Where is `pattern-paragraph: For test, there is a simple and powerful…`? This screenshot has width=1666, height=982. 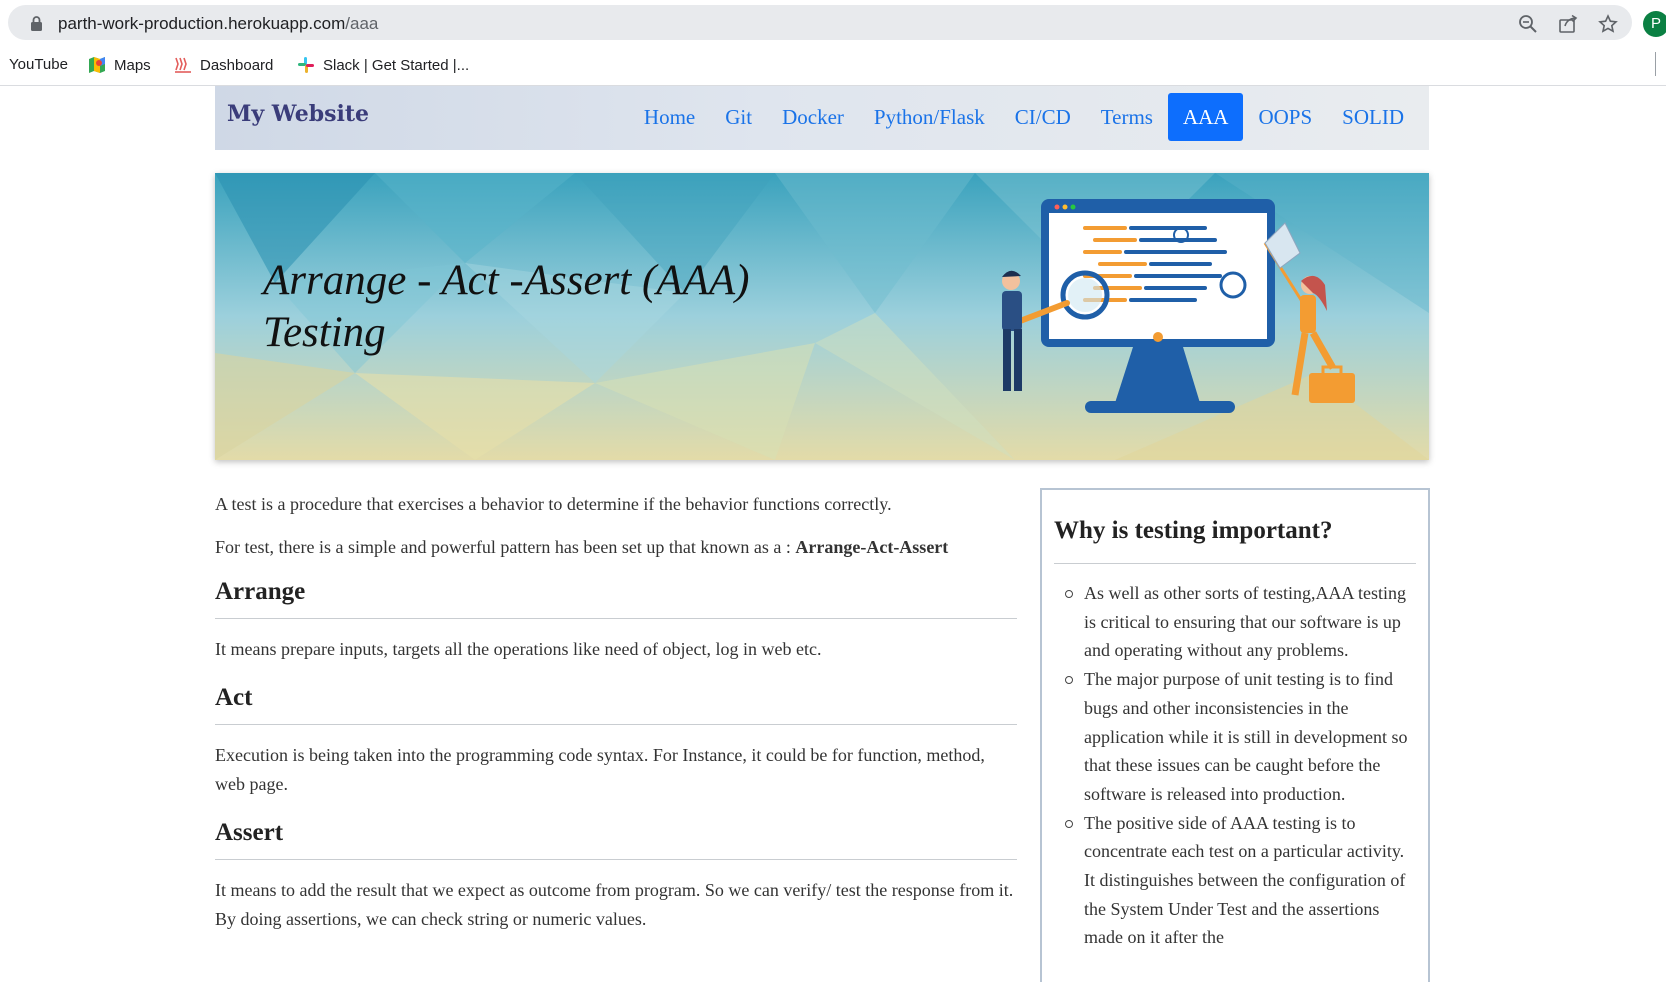 pattern-paragraph: For test, there is a simple and powerful… is located at coordinates (616, 547).